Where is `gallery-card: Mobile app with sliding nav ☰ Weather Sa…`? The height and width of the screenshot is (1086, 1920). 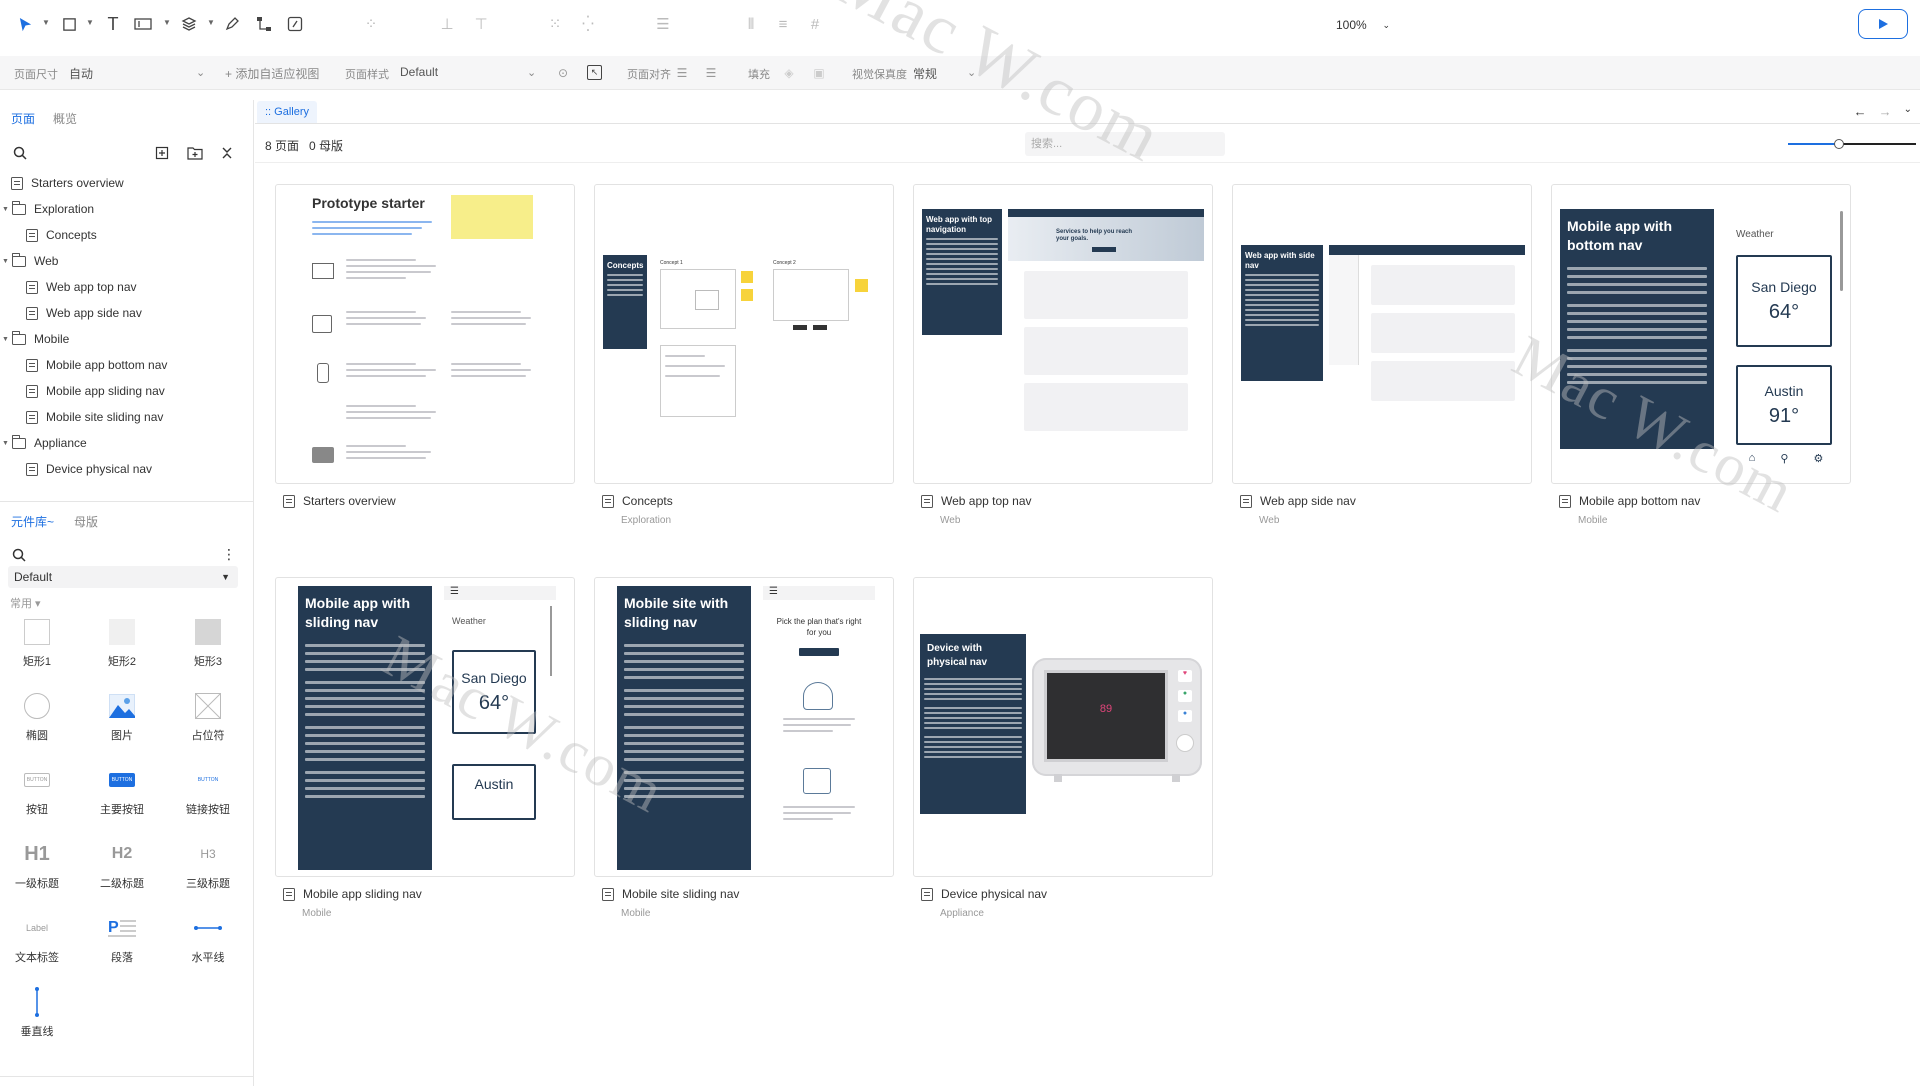
gallery-card: Mobile app with sliding nav ☰ Weather Sa… is located at coordinates (425, 748).